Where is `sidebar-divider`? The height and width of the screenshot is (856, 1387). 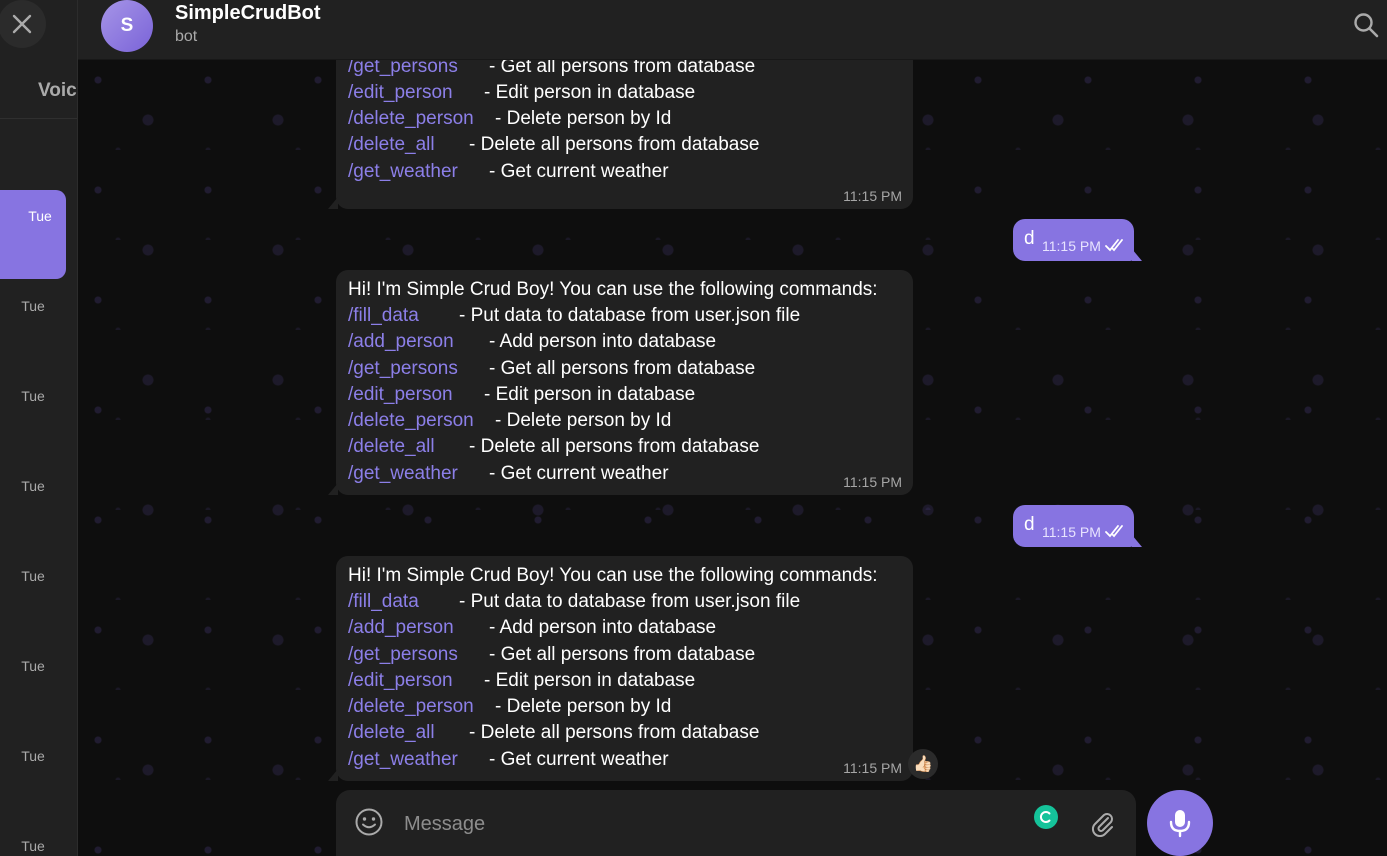 sidebar-divider is located at coordinates (38, 118).